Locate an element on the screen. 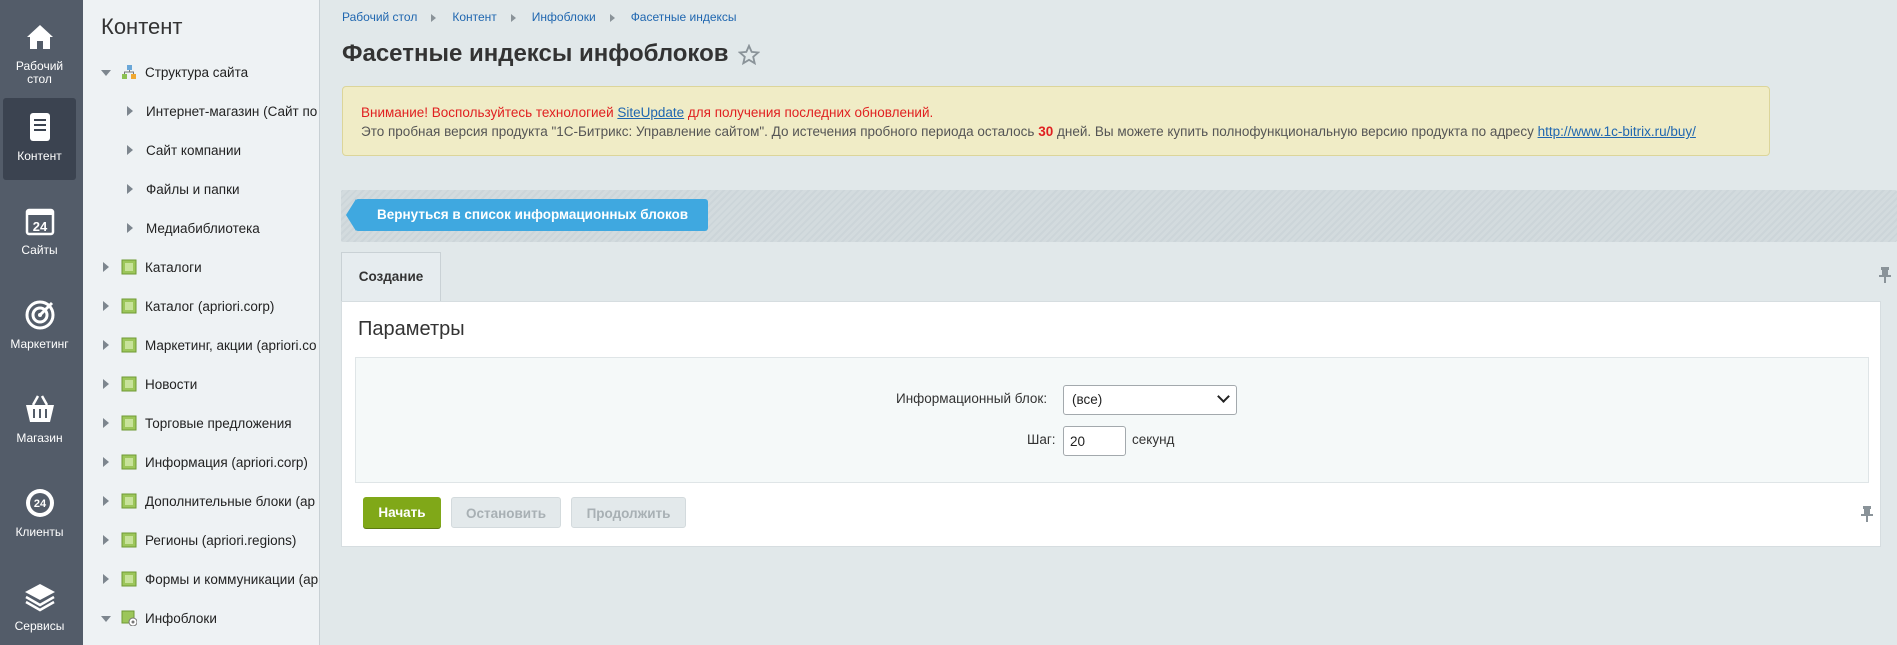  menu-item-marketing: Маркетинг is located at coordinates (39, 327).